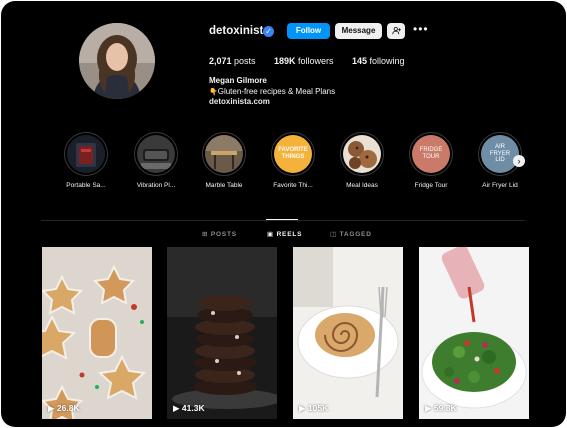 Image resolution: width=567 pixels, height=428 pixels. I want to click on tab-posts: ⊞ POSTS, so click(219, 234).